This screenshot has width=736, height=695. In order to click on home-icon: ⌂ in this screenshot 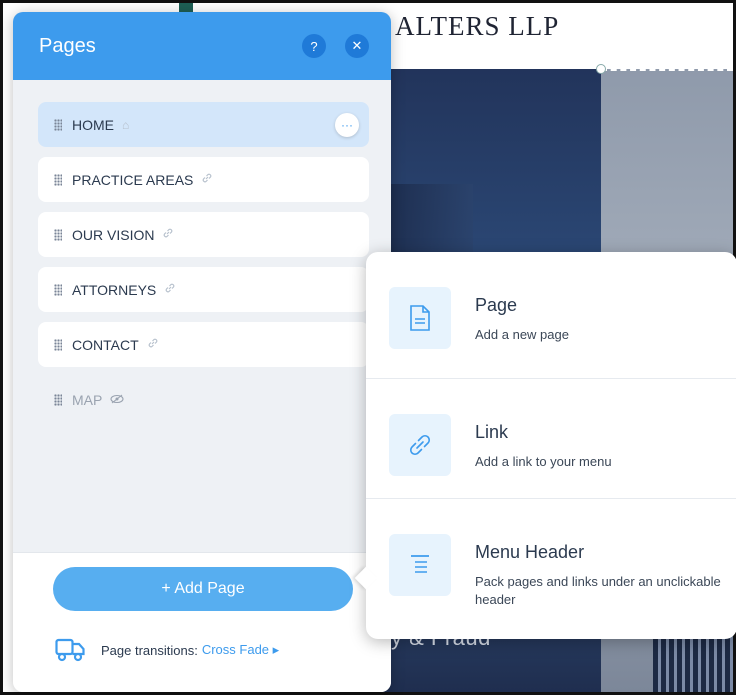, I will do `click(126, 124)`.